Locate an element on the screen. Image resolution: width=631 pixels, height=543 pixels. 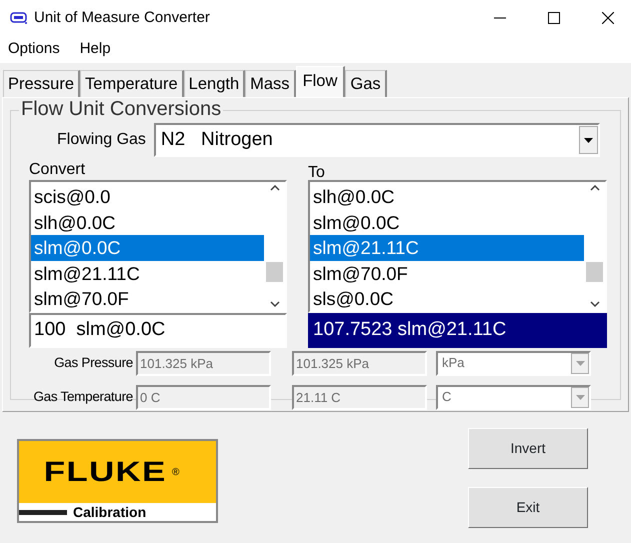
close-icon is located at coordinates (608, 18).